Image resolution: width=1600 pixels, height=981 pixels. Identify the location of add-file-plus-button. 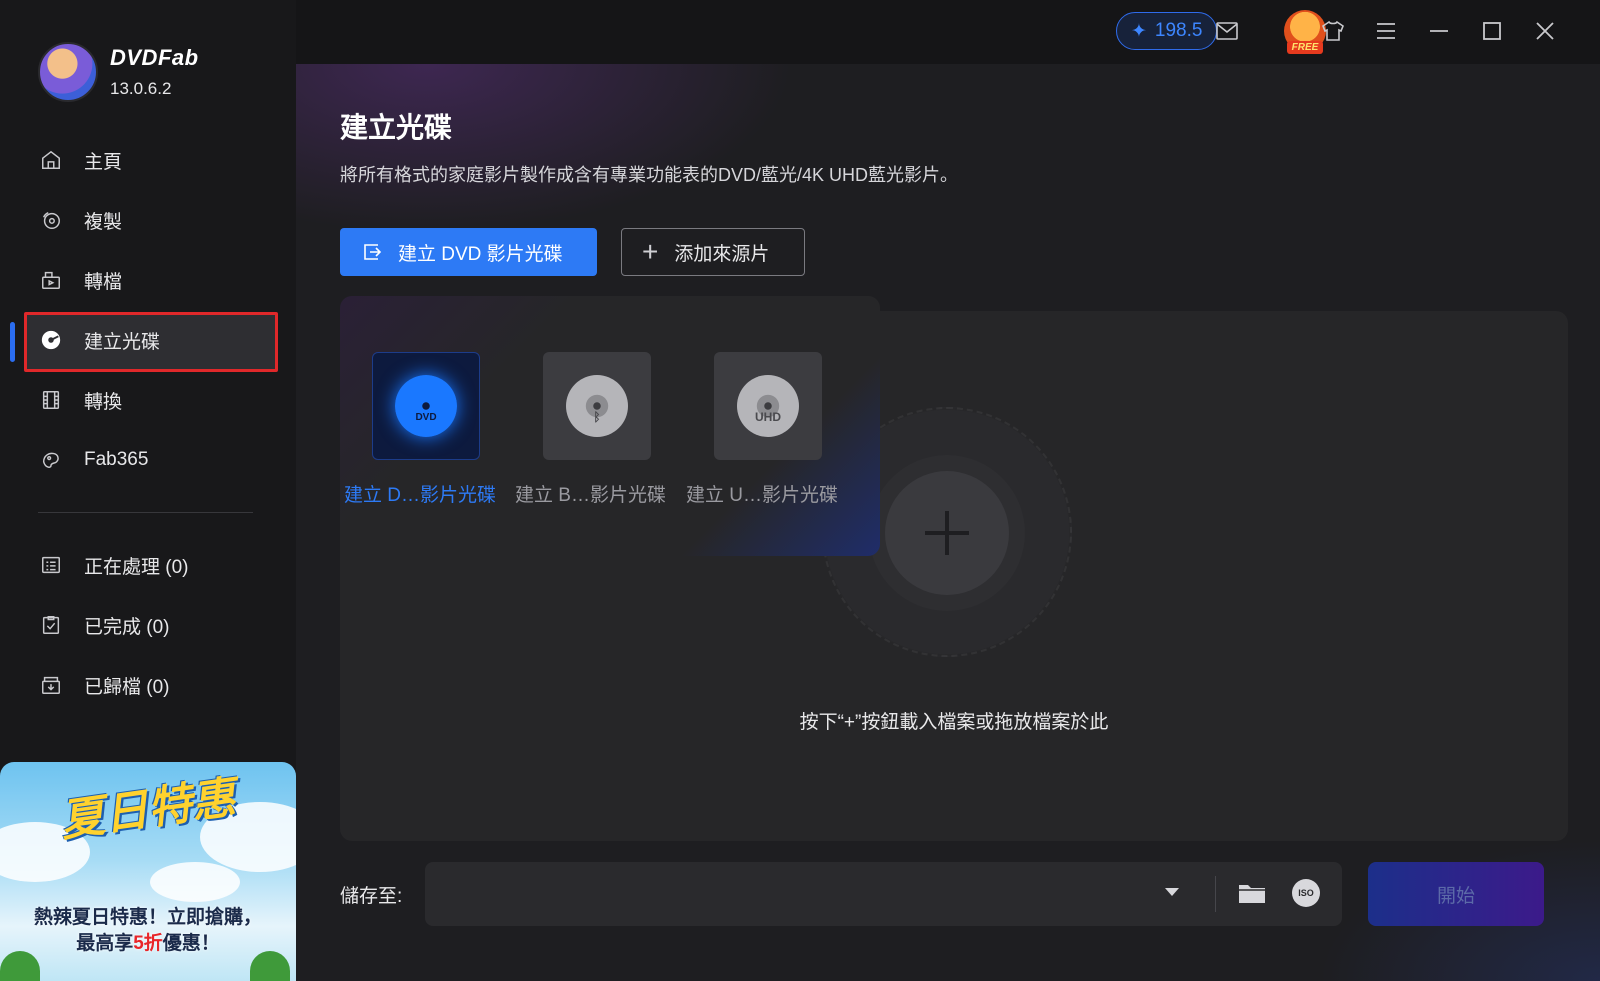
(947, 533).